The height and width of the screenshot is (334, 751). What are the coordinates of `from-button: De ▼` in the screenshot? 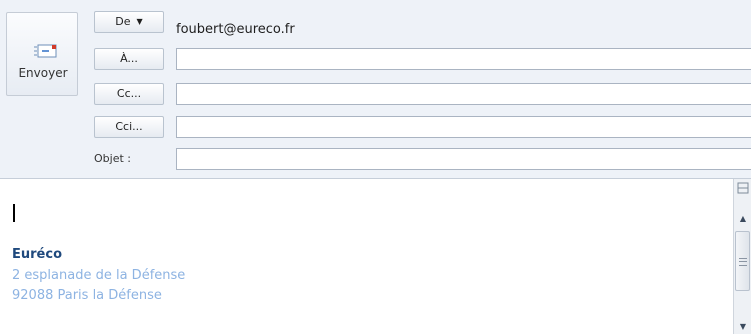 It's located at (129, 22).